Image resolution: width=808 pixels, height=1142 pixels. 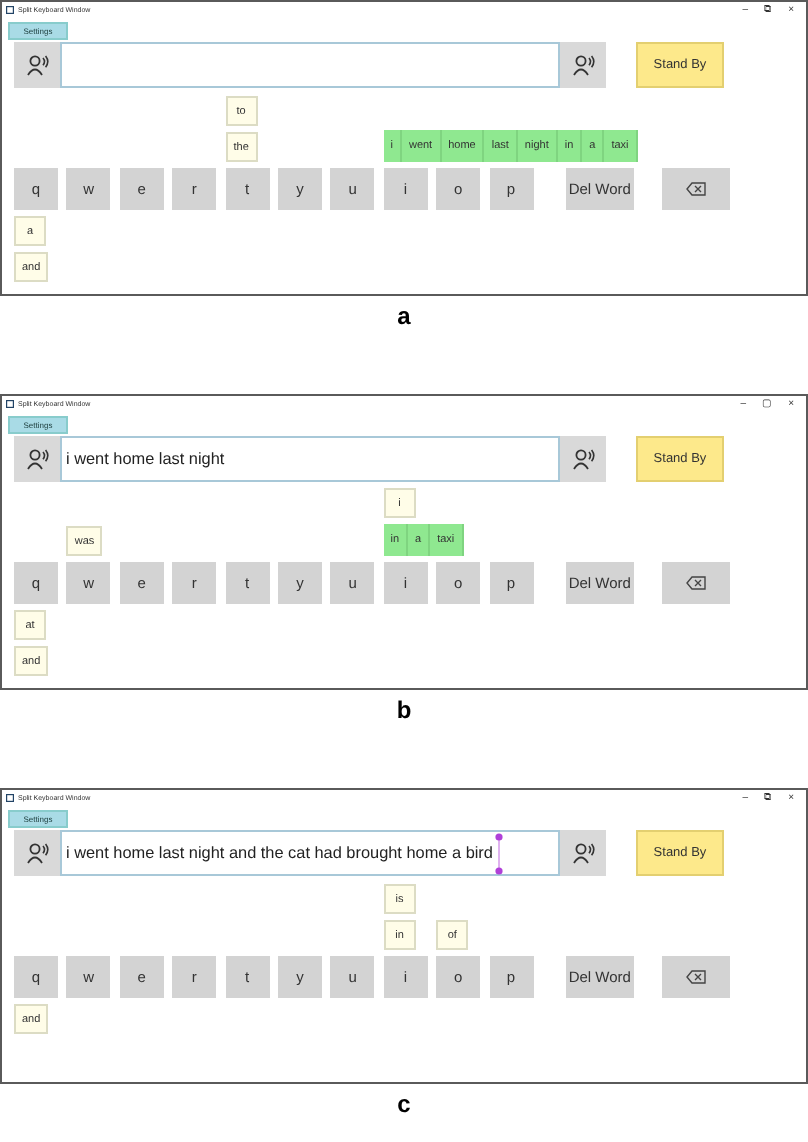 I want to click on figure-label: b, so click(x=404, y=710).